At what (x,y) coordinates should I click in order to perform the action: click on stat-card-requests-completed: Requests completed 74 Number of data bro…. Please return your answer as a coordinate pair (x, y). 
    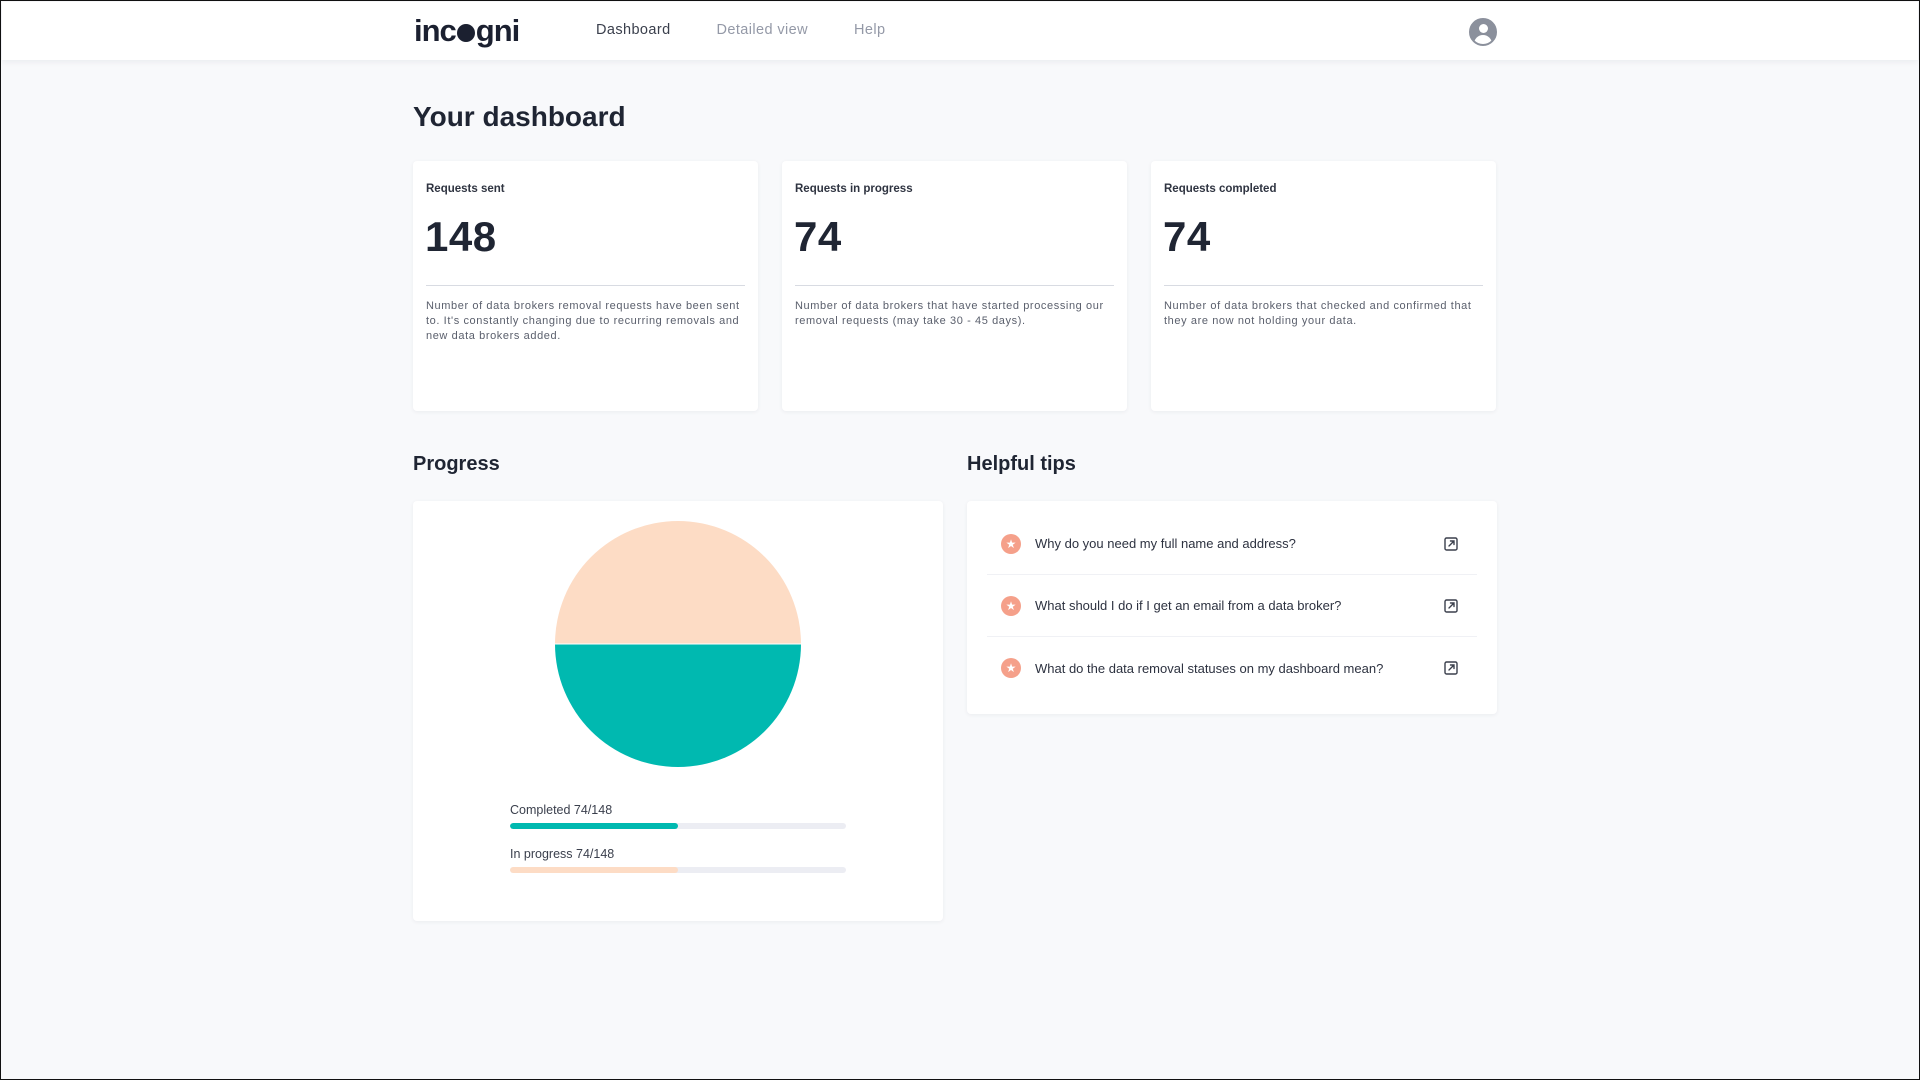
    Looking at the image, I should click on (1323, 286).